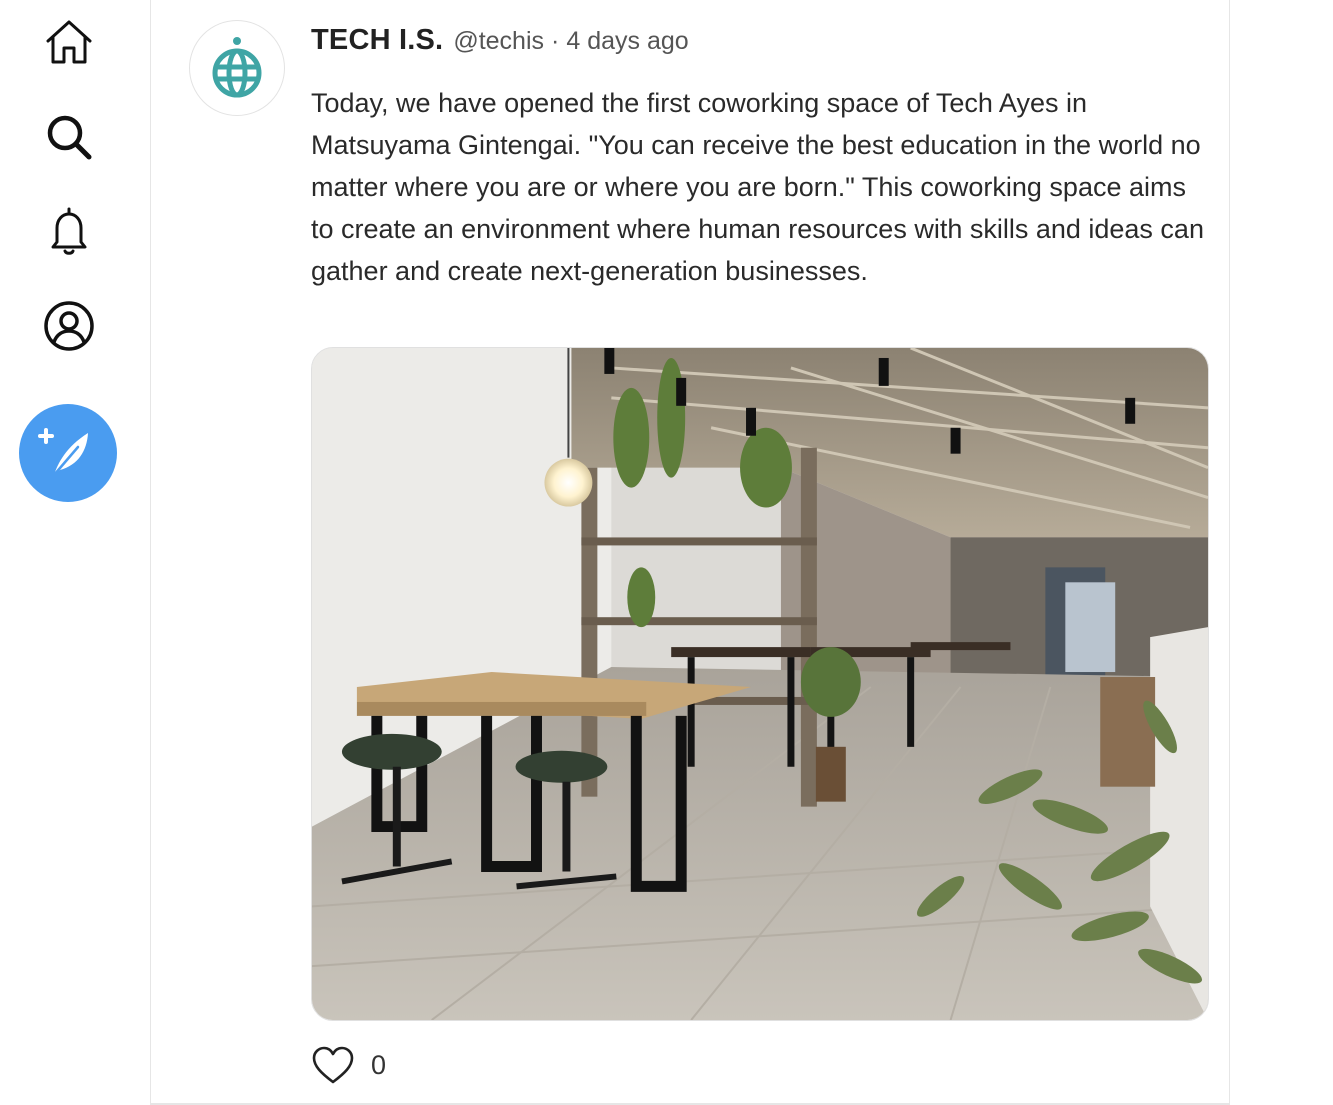 The image size is (1333, 1105). I want to click on sidebar-nav, so click(70, 552).